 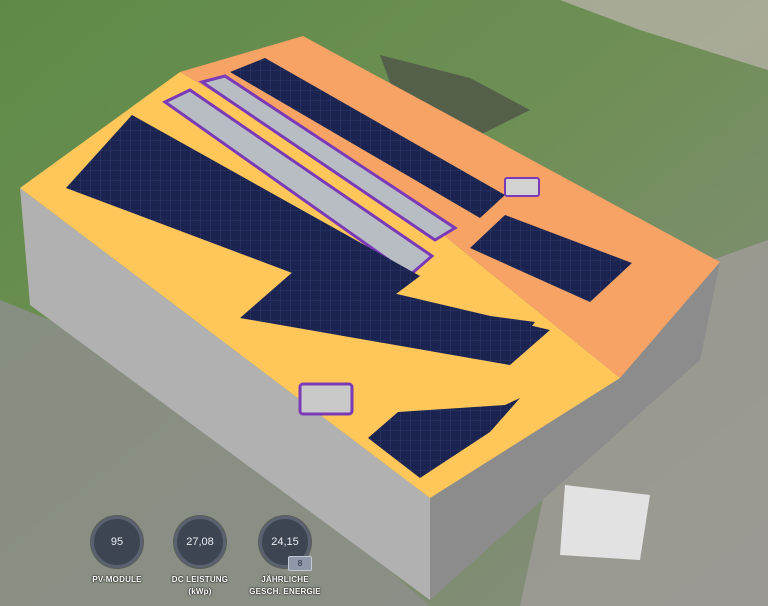 I want to click on stat-label-line: DC LEISTUNG, so click(x=200, y=579).